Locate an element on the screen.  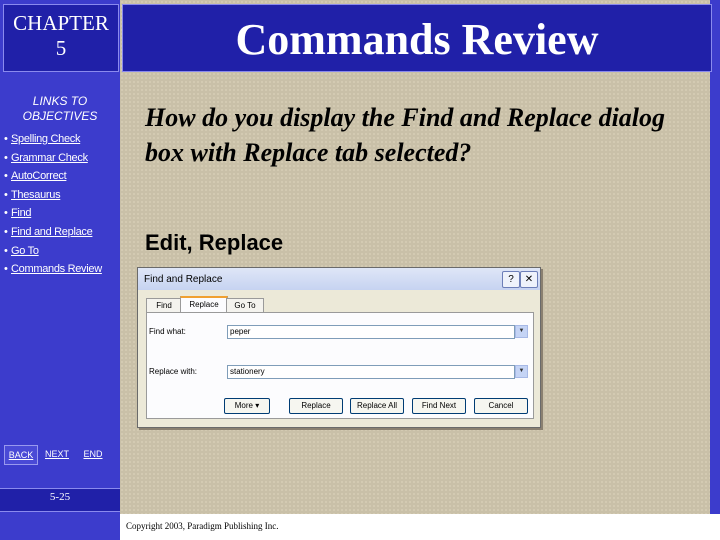
chapter-label: CHAPTER 5 is located at coordinates (61, 38).